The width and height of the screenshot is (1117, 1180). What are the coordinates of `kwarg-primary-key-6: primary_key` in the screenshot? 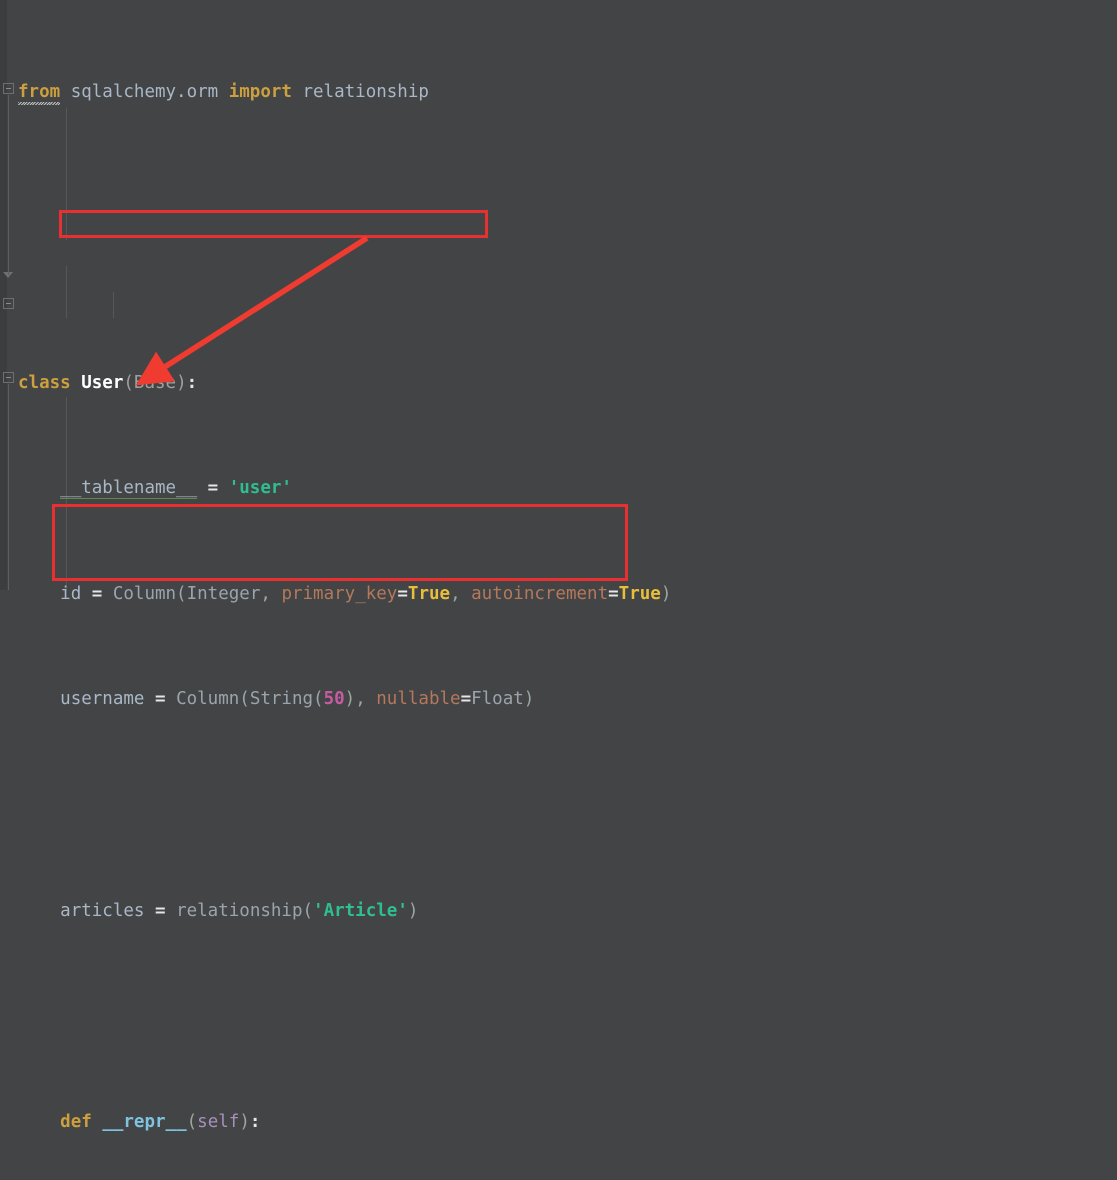 It's located at (339, 593).